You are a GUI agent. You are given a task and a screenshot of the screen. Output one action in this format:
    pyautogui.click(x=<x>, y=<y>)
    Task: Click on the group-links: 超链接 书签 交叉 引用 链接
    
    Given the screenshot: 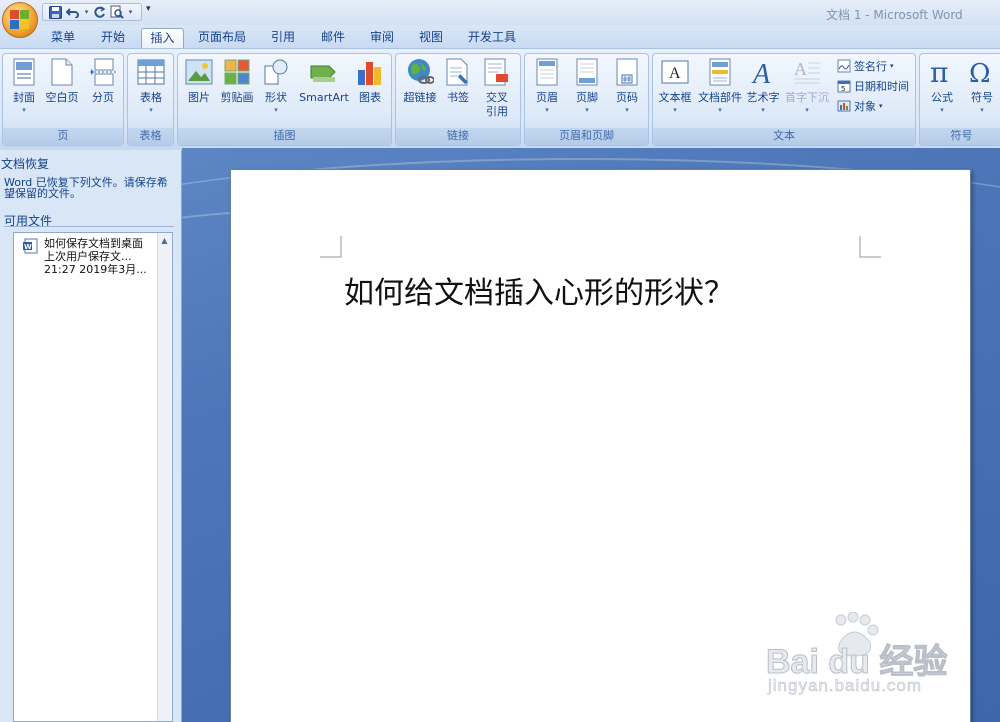 What is the action you would take?
    pyautogui.click(x=458, y=99)
    